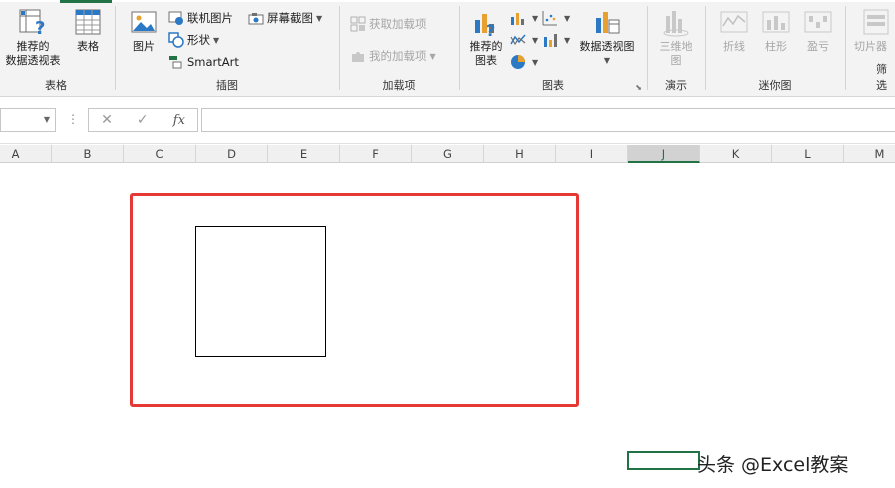 This screenshot has width=895, height=488. I want to click on column-header-e: E, so click(304, 154).